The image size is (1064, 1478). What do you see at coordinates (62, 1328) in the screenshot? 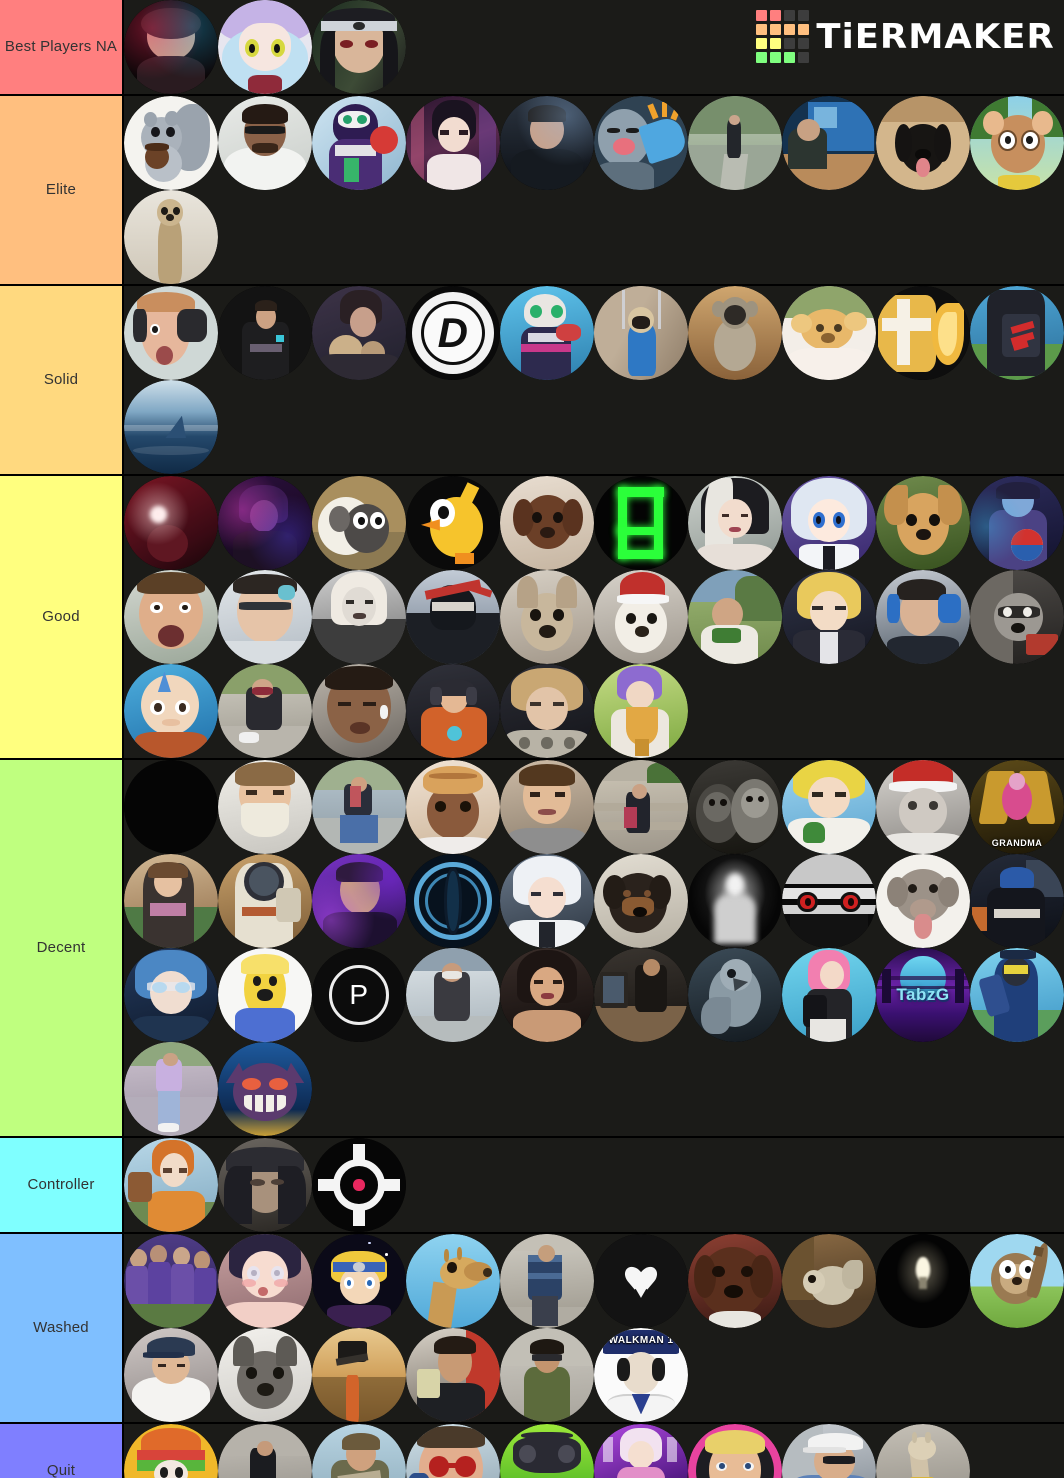
I see `tier-label-washed: Washed` at bounding box center [62, 1328].